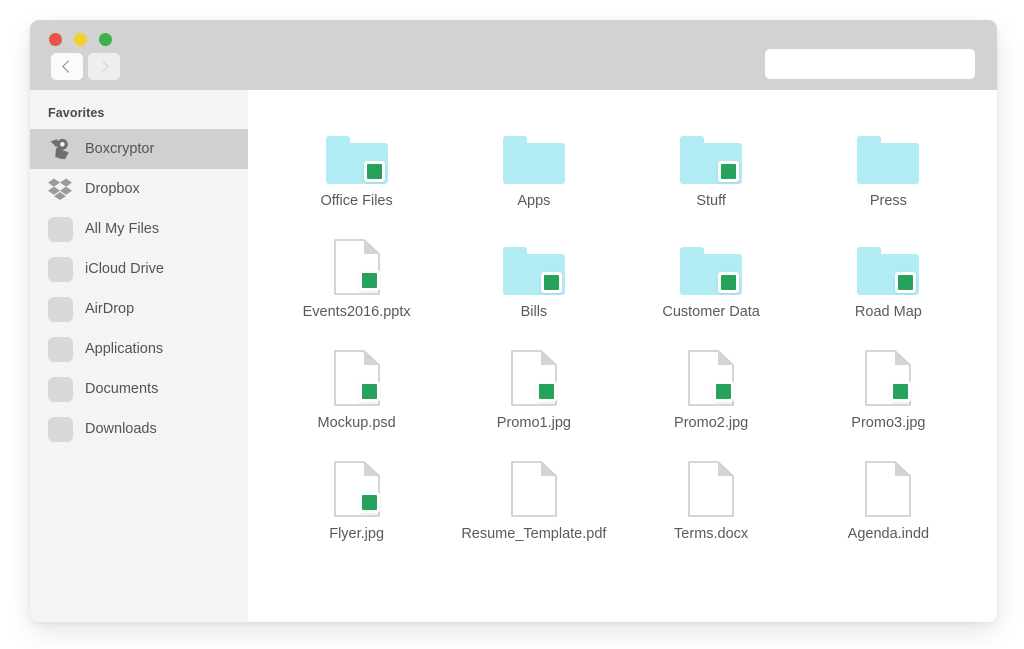 The width and height of the screenshot is (1024, 649). What do you see at coordinates (55, 39) in the screenshot?
I see `close-button` at bounding box center [55, 39].